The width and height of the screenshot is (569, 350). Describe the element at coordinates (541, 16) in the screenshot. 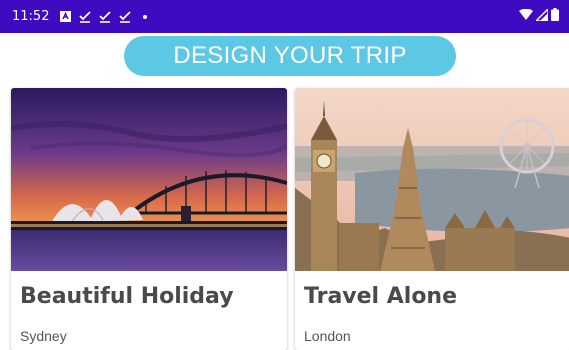

I see `signal-icon` at that location.